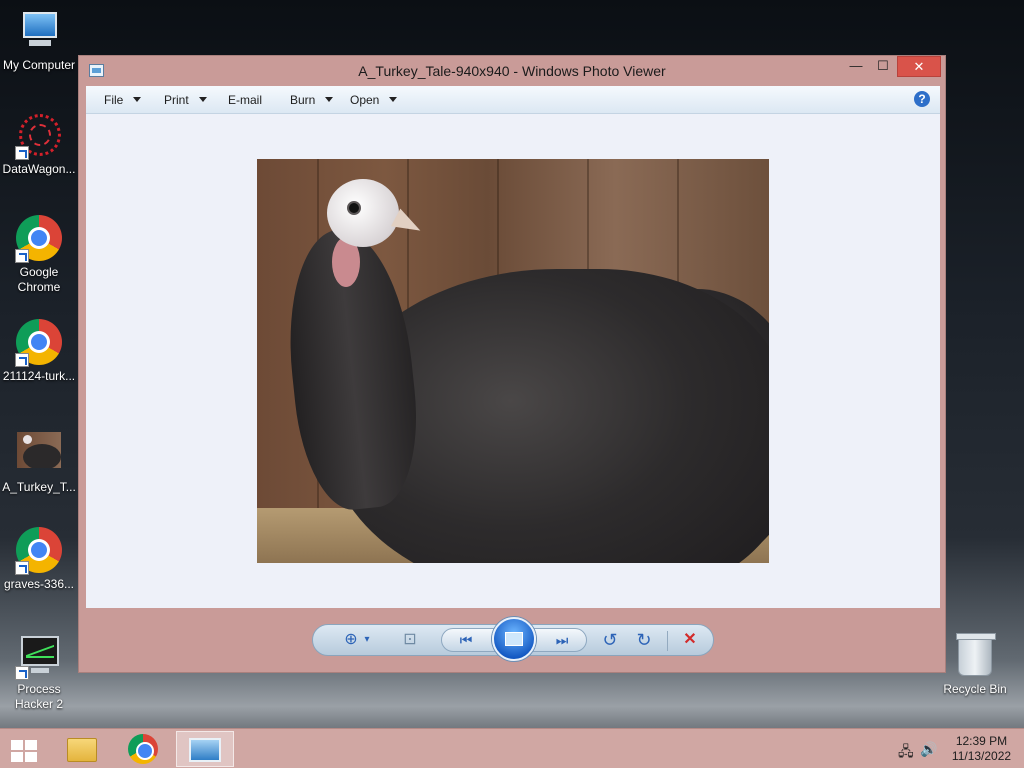 This screenshot has width=1024, height=768. I want to click on desktop-icon-label: My Computer, so click(39, 65).